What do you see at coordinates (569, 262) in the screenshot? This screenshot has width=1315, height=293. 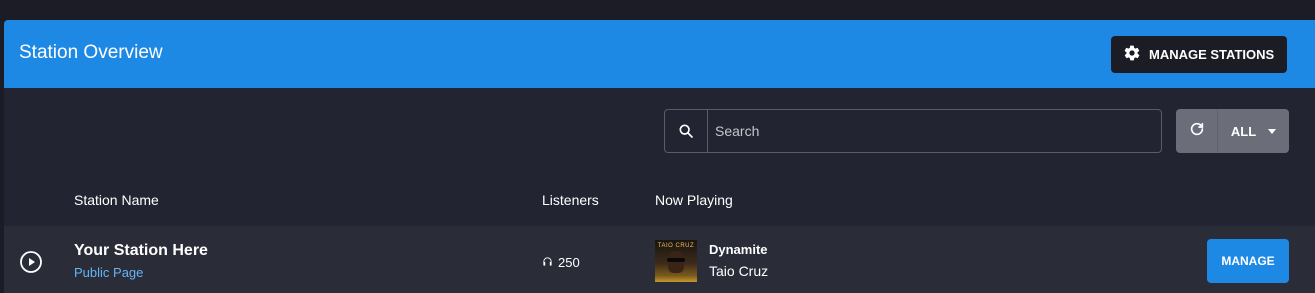 I see `listeners-value: 250` at bounding box center [569, 262].